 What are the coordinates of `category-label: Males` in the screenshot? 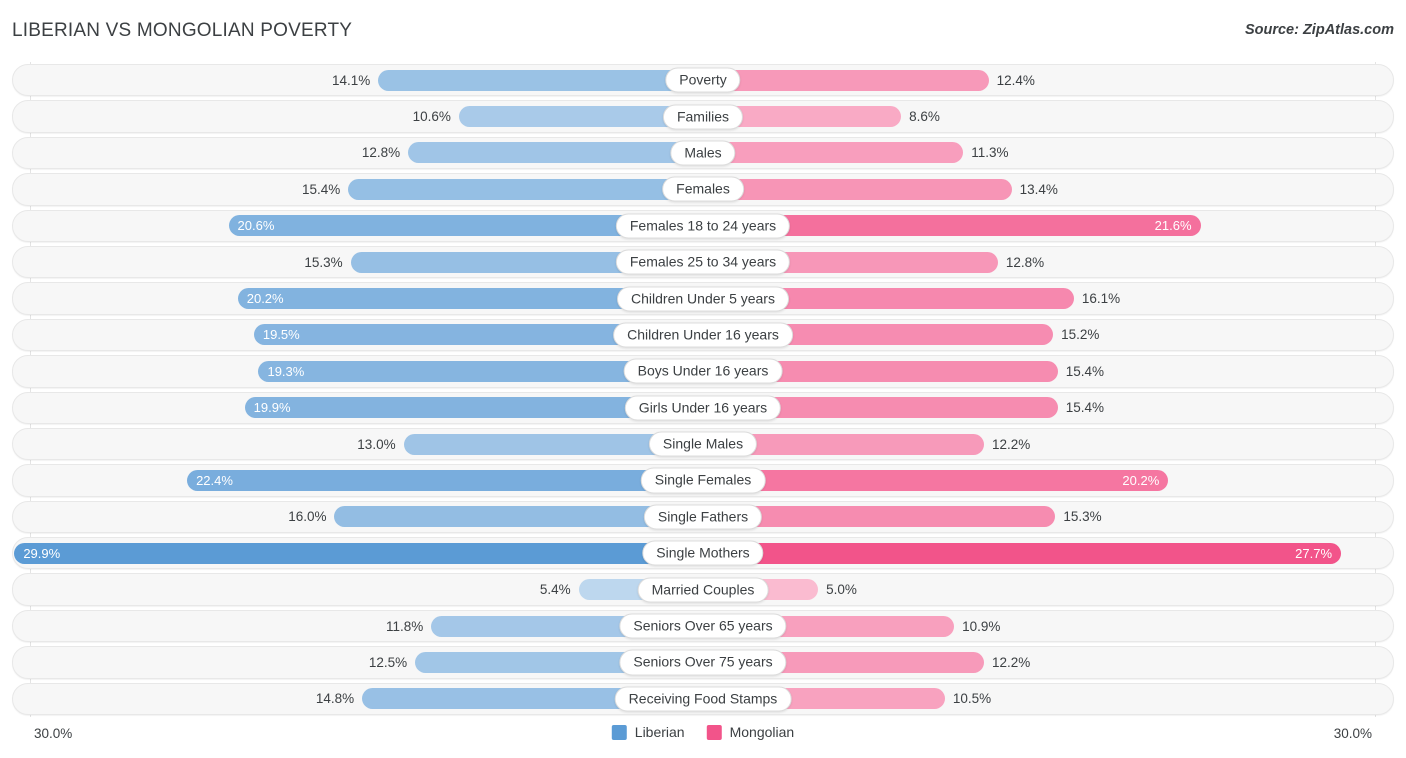 It's located at (703, 153).